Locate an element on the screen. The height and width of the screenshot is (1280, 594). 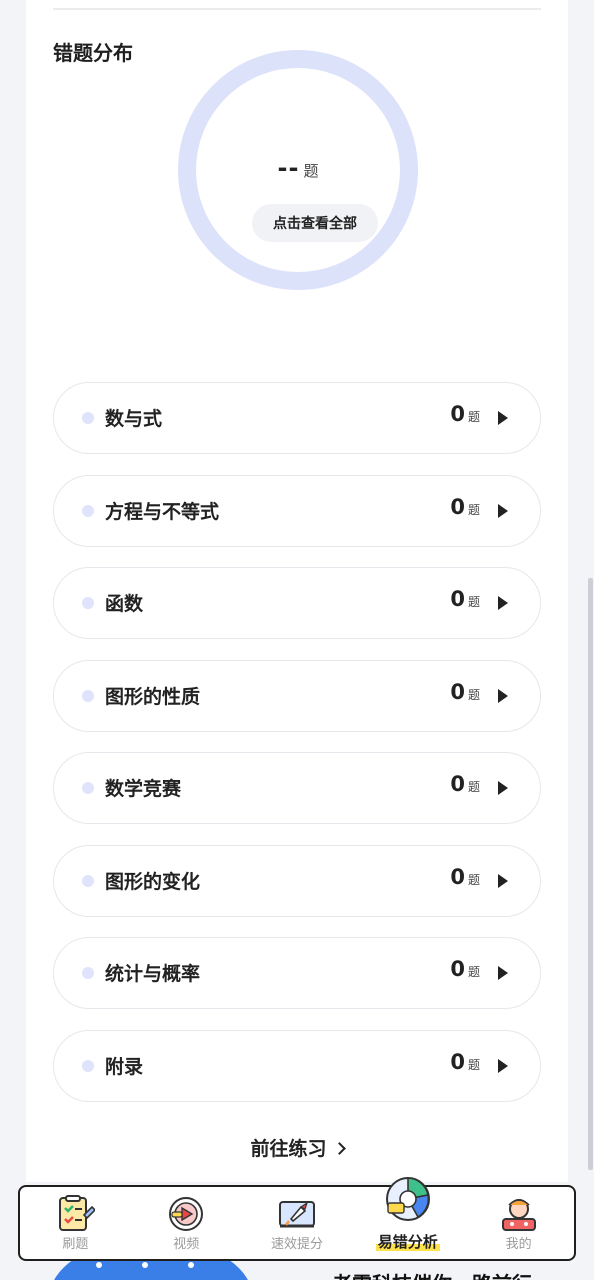
tab-error-analysis: 易错分析 is located at coordinates (407, 1218).